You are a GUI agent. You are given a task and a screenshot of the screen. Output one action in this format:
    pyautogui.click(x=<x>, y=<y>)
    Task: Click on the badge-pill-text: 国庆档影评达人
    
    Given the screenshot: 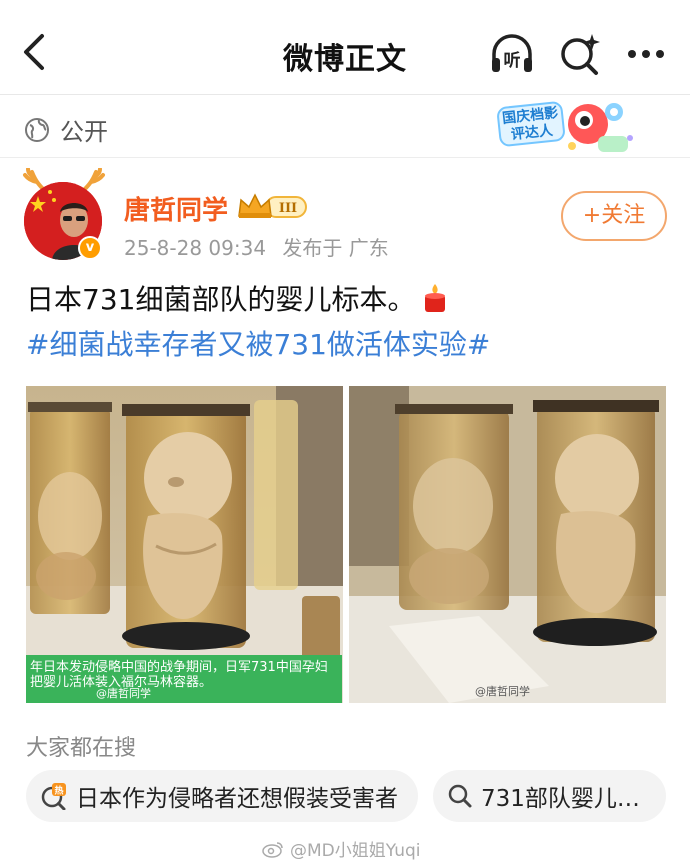 What is the action you would take?
    pyautogui.click(x=531, y=124)
    